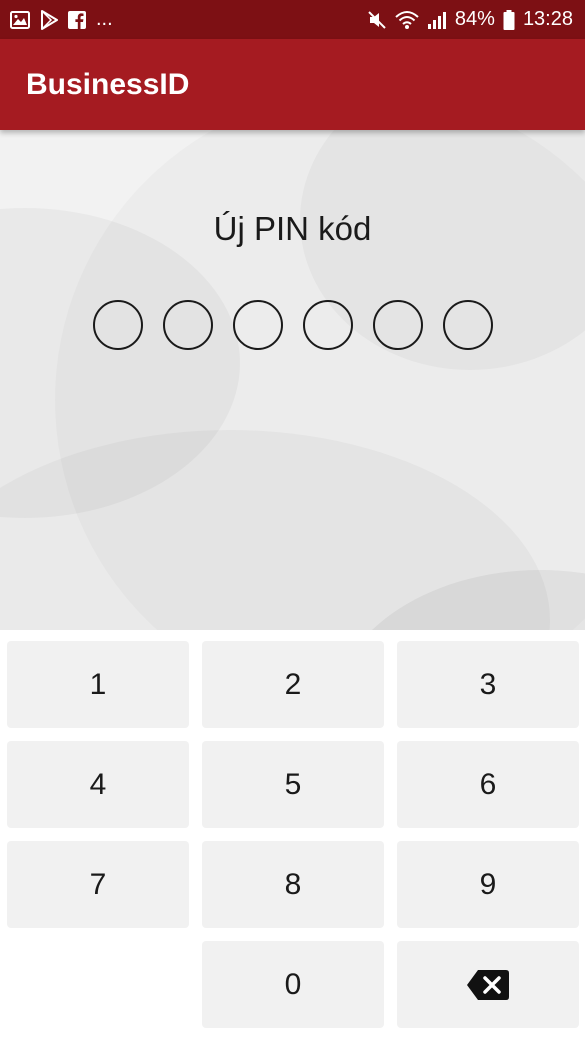 The image size is (585, 1039). Describe the element at coordinates (547, 19) in the screenshot. I see `clock: 13:28` at that location.